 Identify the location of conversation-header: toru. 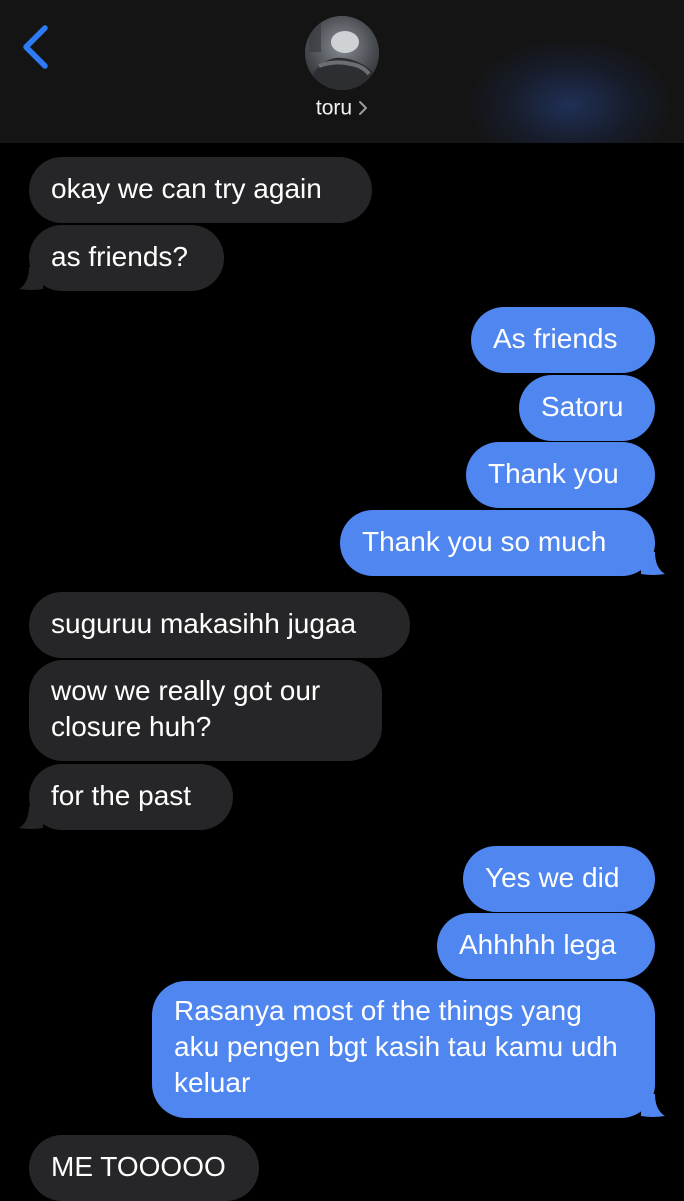
(342, 71).